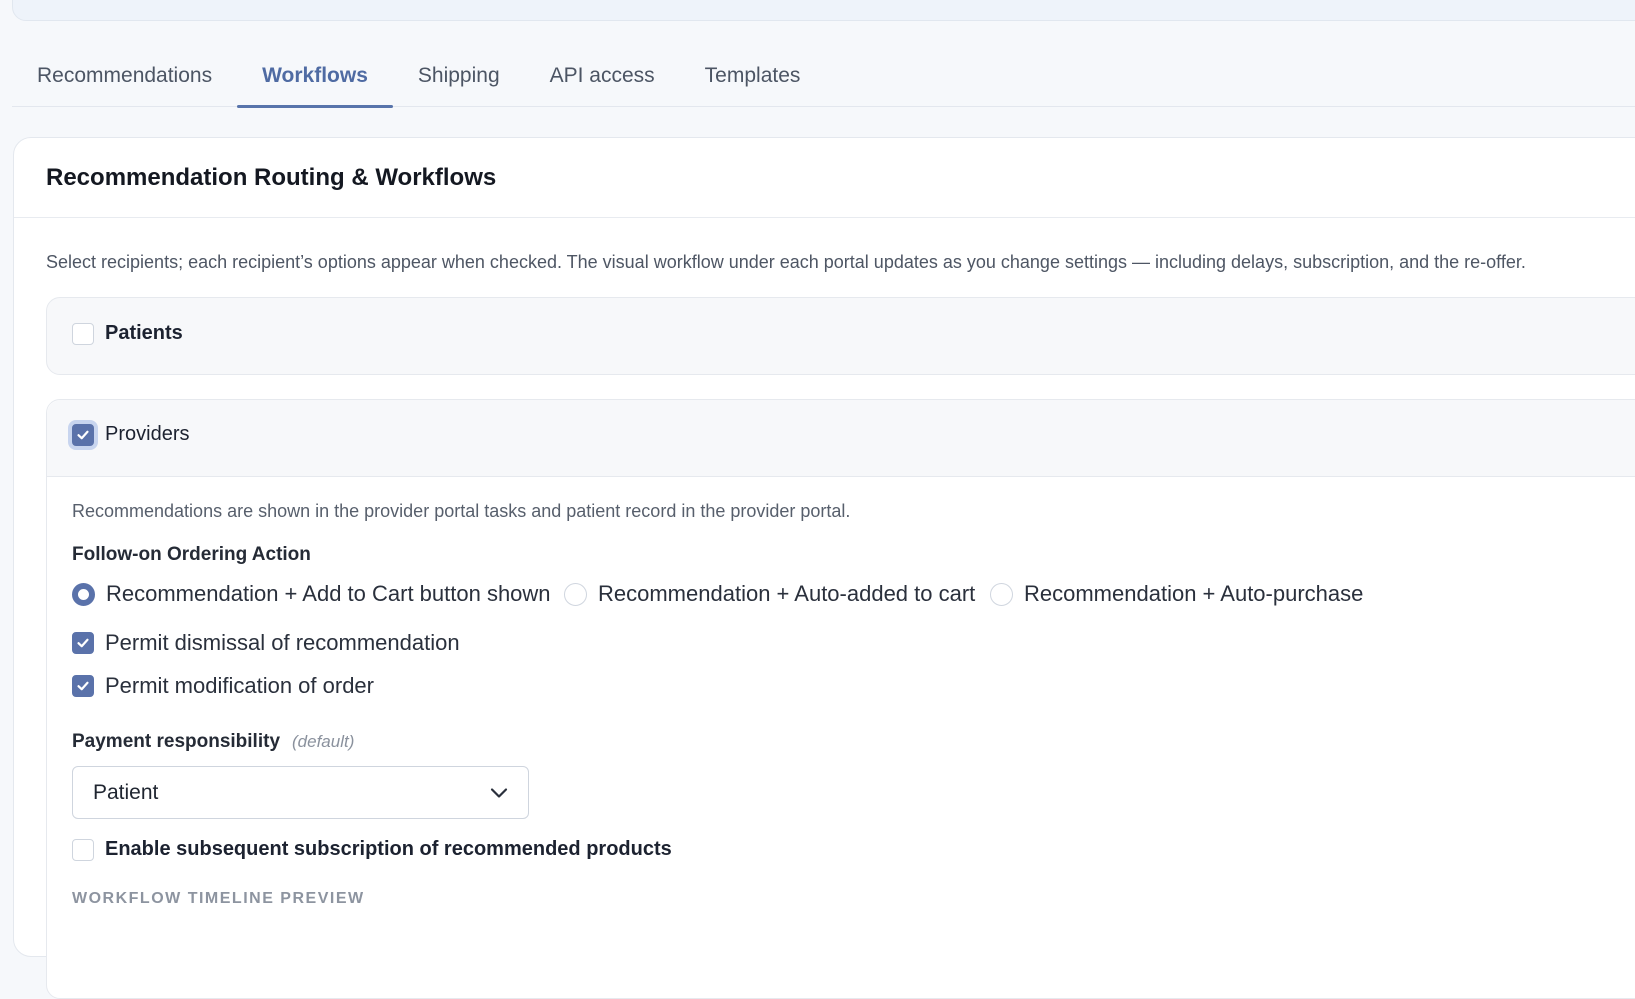  I want to click on providers-label: Providers, so click(147, 434).